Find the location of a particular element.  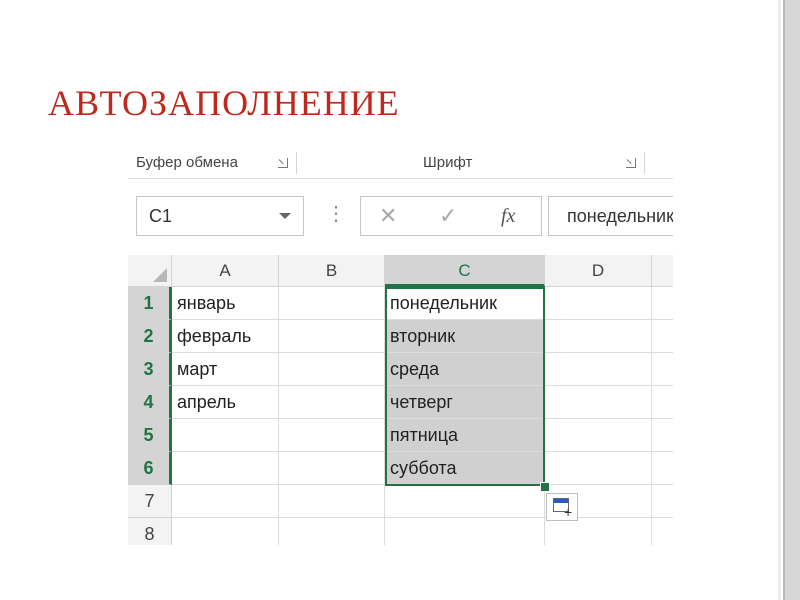

row-header-7: 7 is located at coordinates (150, 501).